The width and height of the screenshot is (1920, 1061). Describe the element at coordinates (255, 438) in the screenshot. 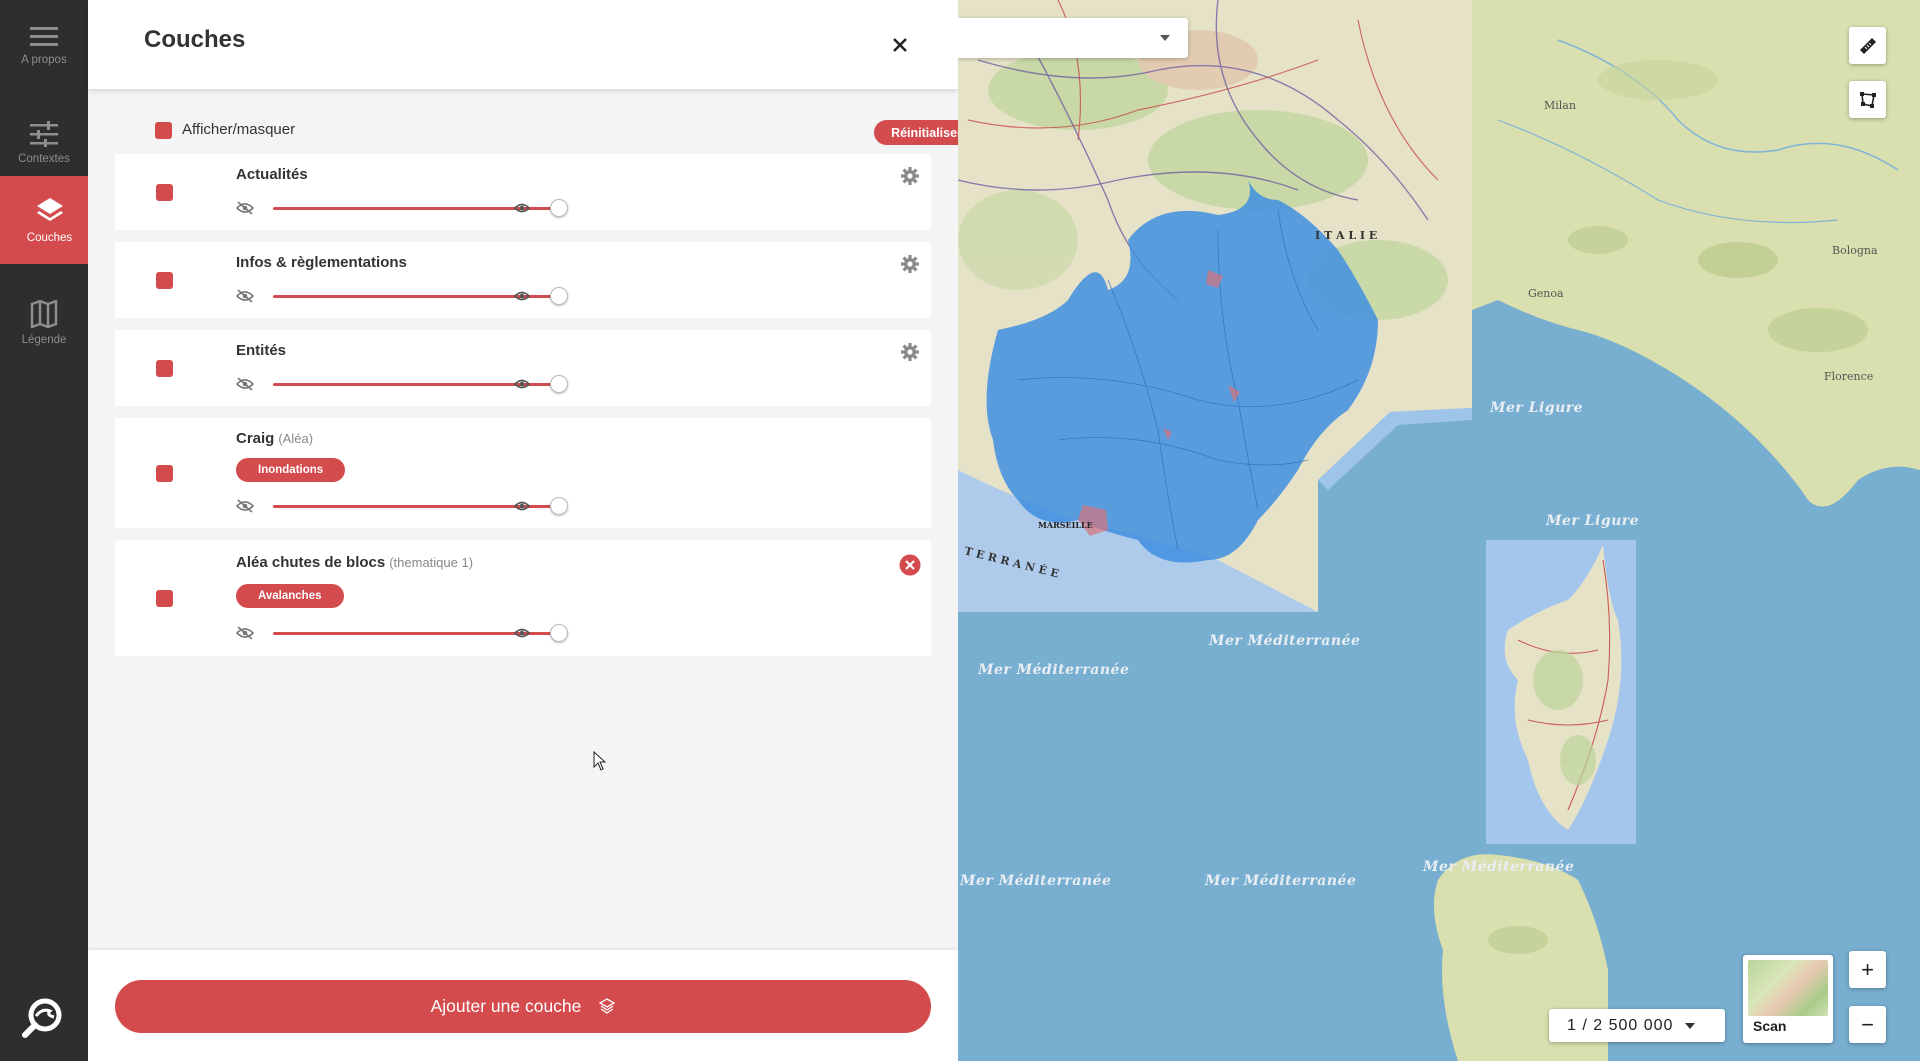

I see `layer-name-text: Craig` at that location.